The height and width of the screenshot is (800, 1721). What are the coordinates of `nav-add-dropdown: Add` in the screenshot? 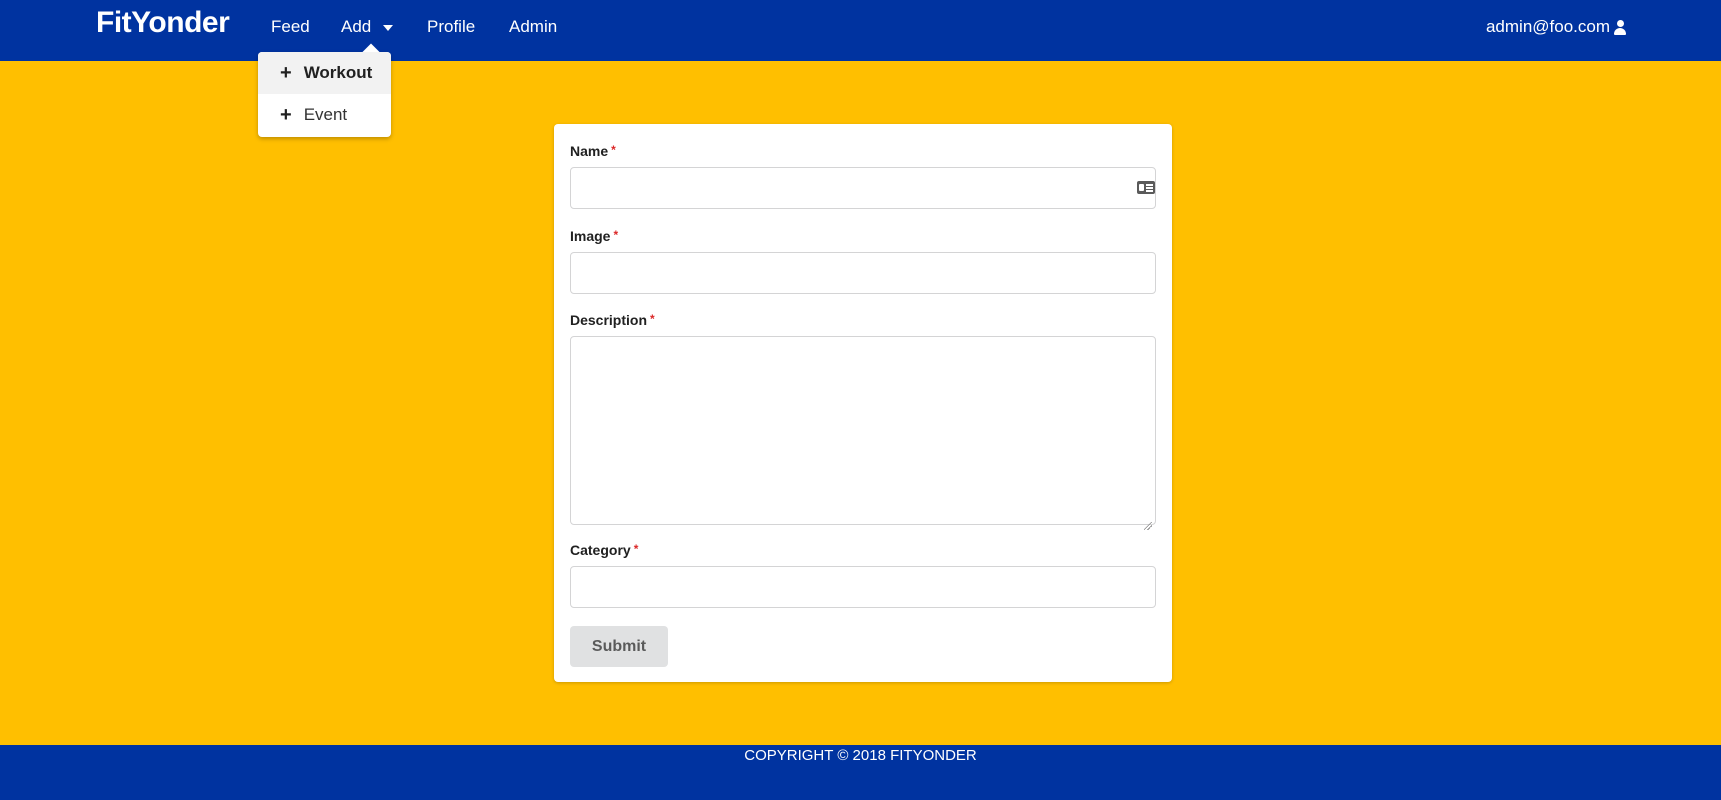 It's located at (367, 27).